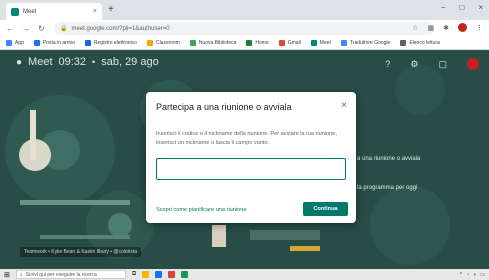 This screenshot has height=280, width=489. I want to click on meet-header: ● Meet 09:32 • sab, 29 ago, so click(87, 62).